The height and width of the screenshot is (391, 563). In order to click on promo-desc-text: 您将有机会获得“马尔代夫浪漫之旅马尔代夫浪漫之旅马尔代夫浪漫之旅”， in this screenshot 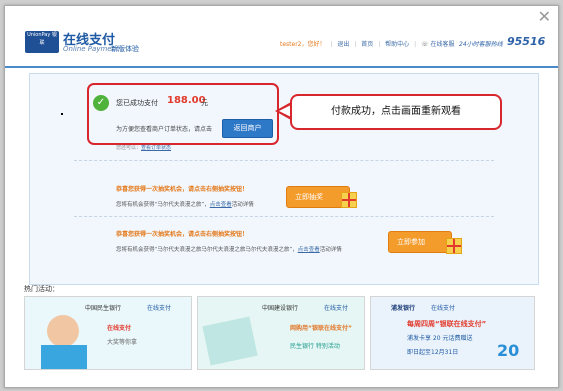, I will do `click(207, 250)`.